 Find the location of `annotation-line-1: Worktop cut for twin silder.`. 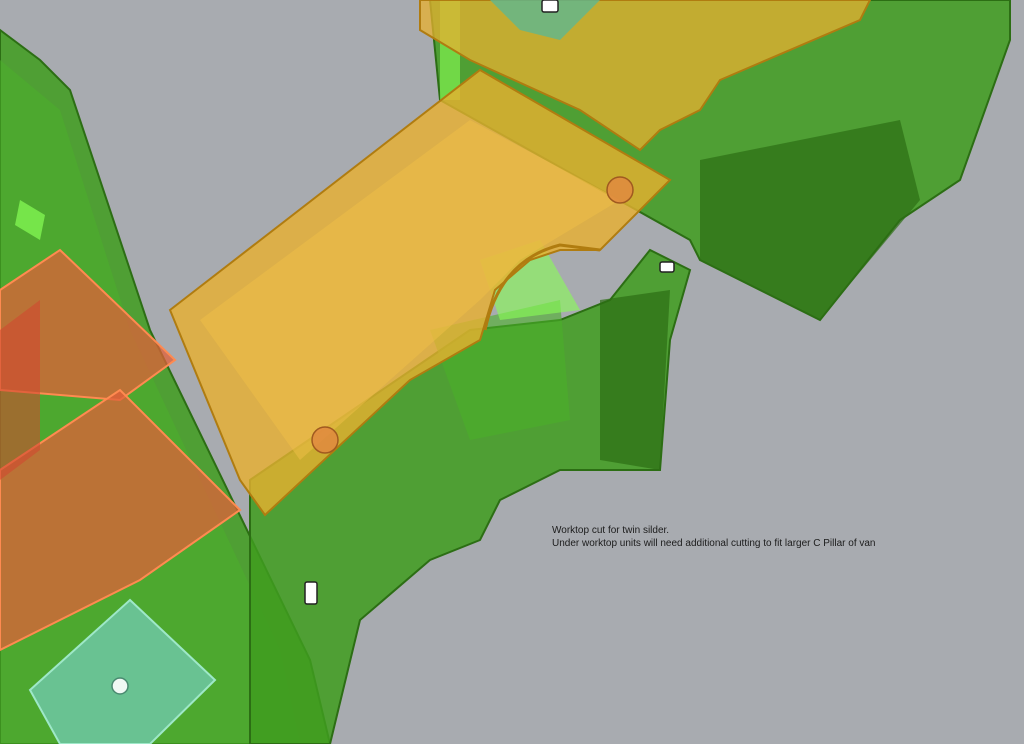

annotation-line-1: Worktop cut for twin silder. is located at coordinates (611, 530).